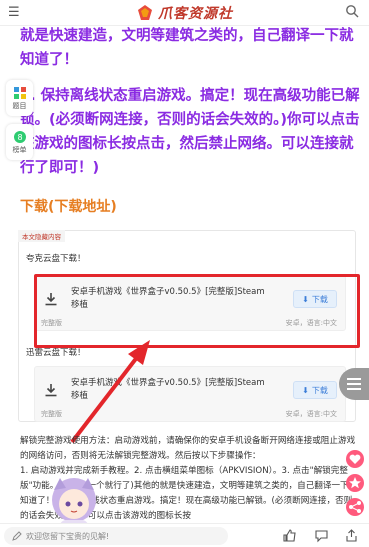  I want to click on bottom-bar: 欢迎您留下宝贵的见解!, so click(184, 535).